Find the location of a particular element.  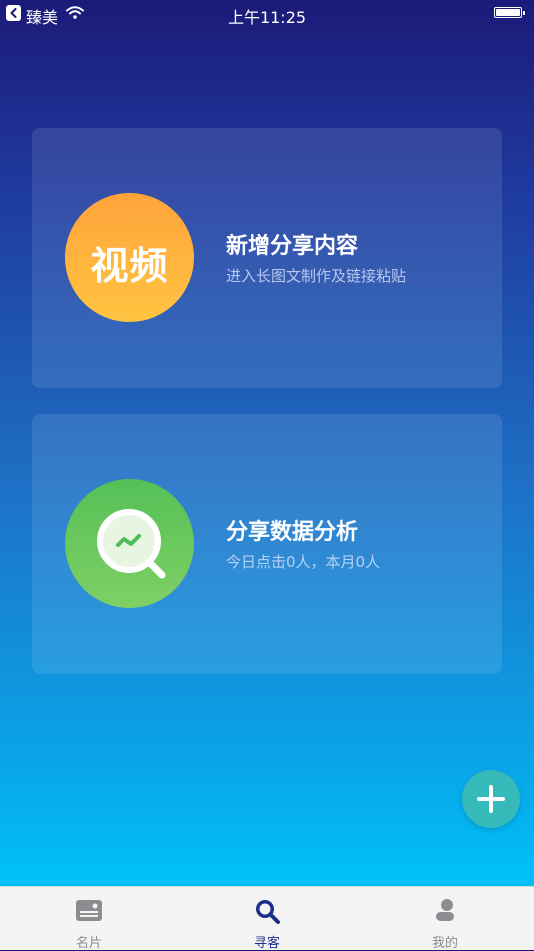

tab-bar: 名片 寻客 我的 is located at coordinates (267, 918).